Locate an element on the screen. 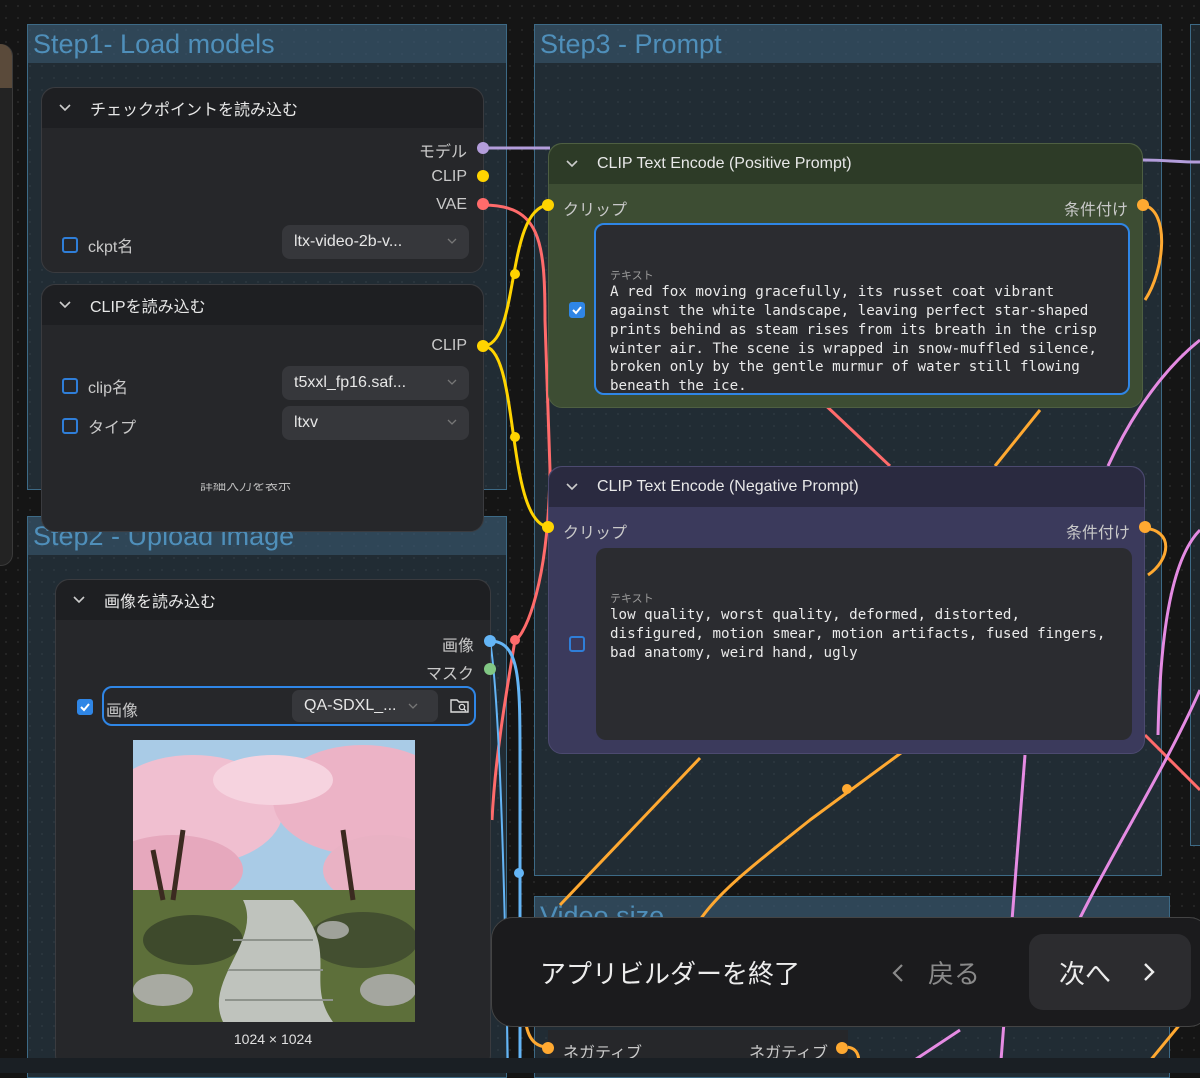 The width and height of the screenshot is (1200, 1078). node-header: 画像を読み込む is located at coordinates (273, 600).